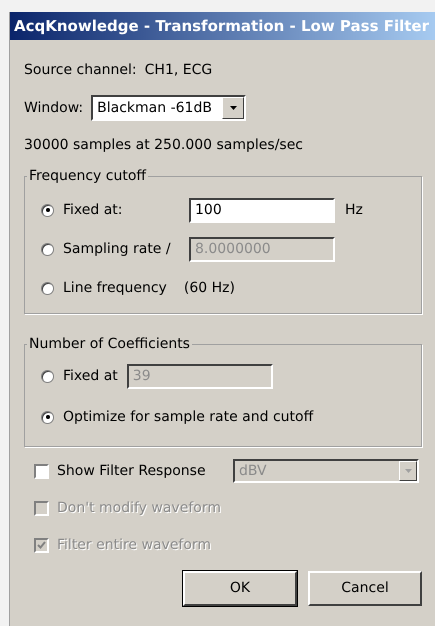 The image size is (435, 626). What do you see at coordinates (164, 145) in the screenshot?
I see `samples-info: 30000 samples at 250.000 samples/sec` at bounding box center [164, 145].